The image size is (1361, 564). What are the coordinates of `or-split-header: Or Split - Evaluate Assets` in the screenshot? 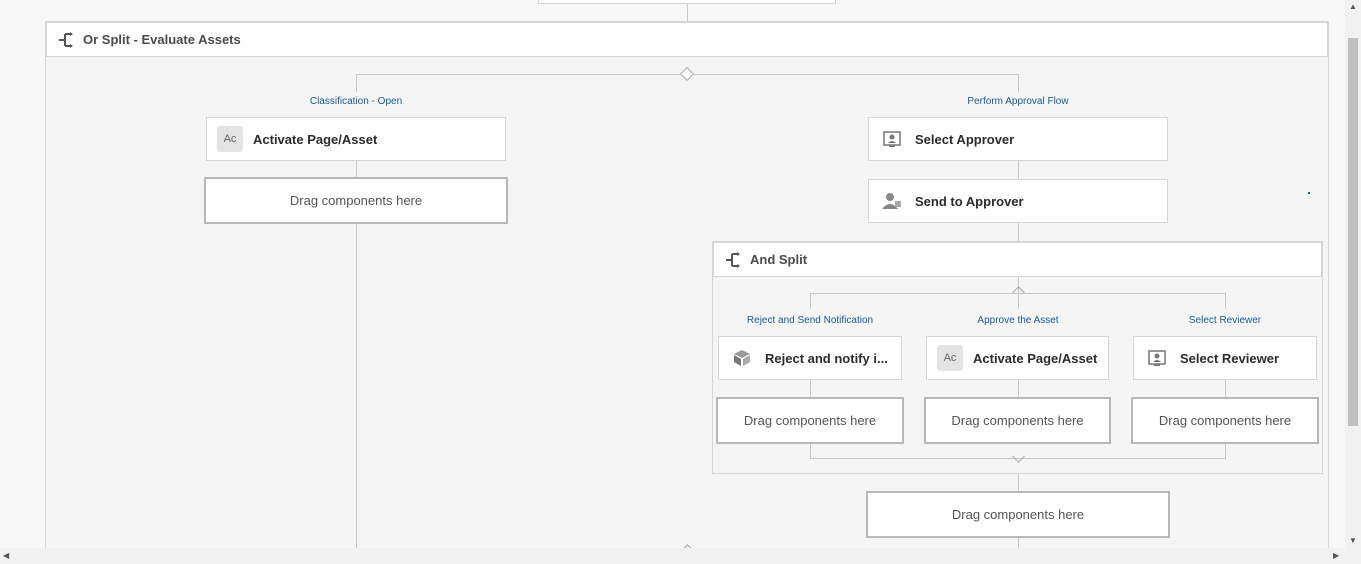 It's located at (687, 39).